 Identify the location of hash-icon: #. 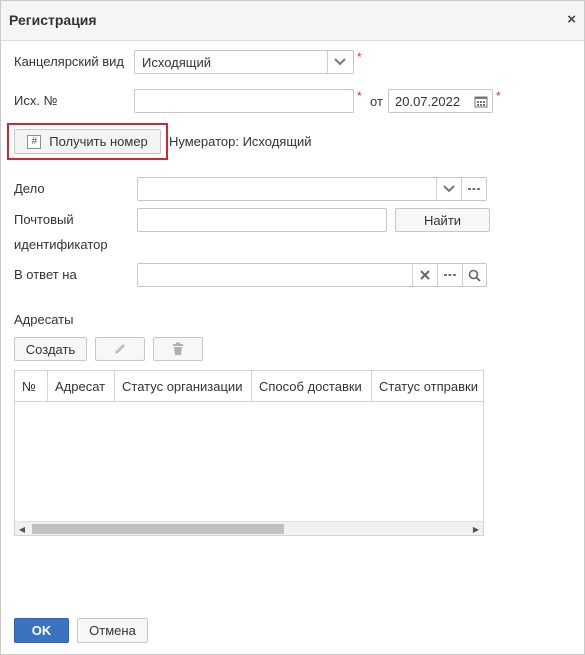
(34, 141).